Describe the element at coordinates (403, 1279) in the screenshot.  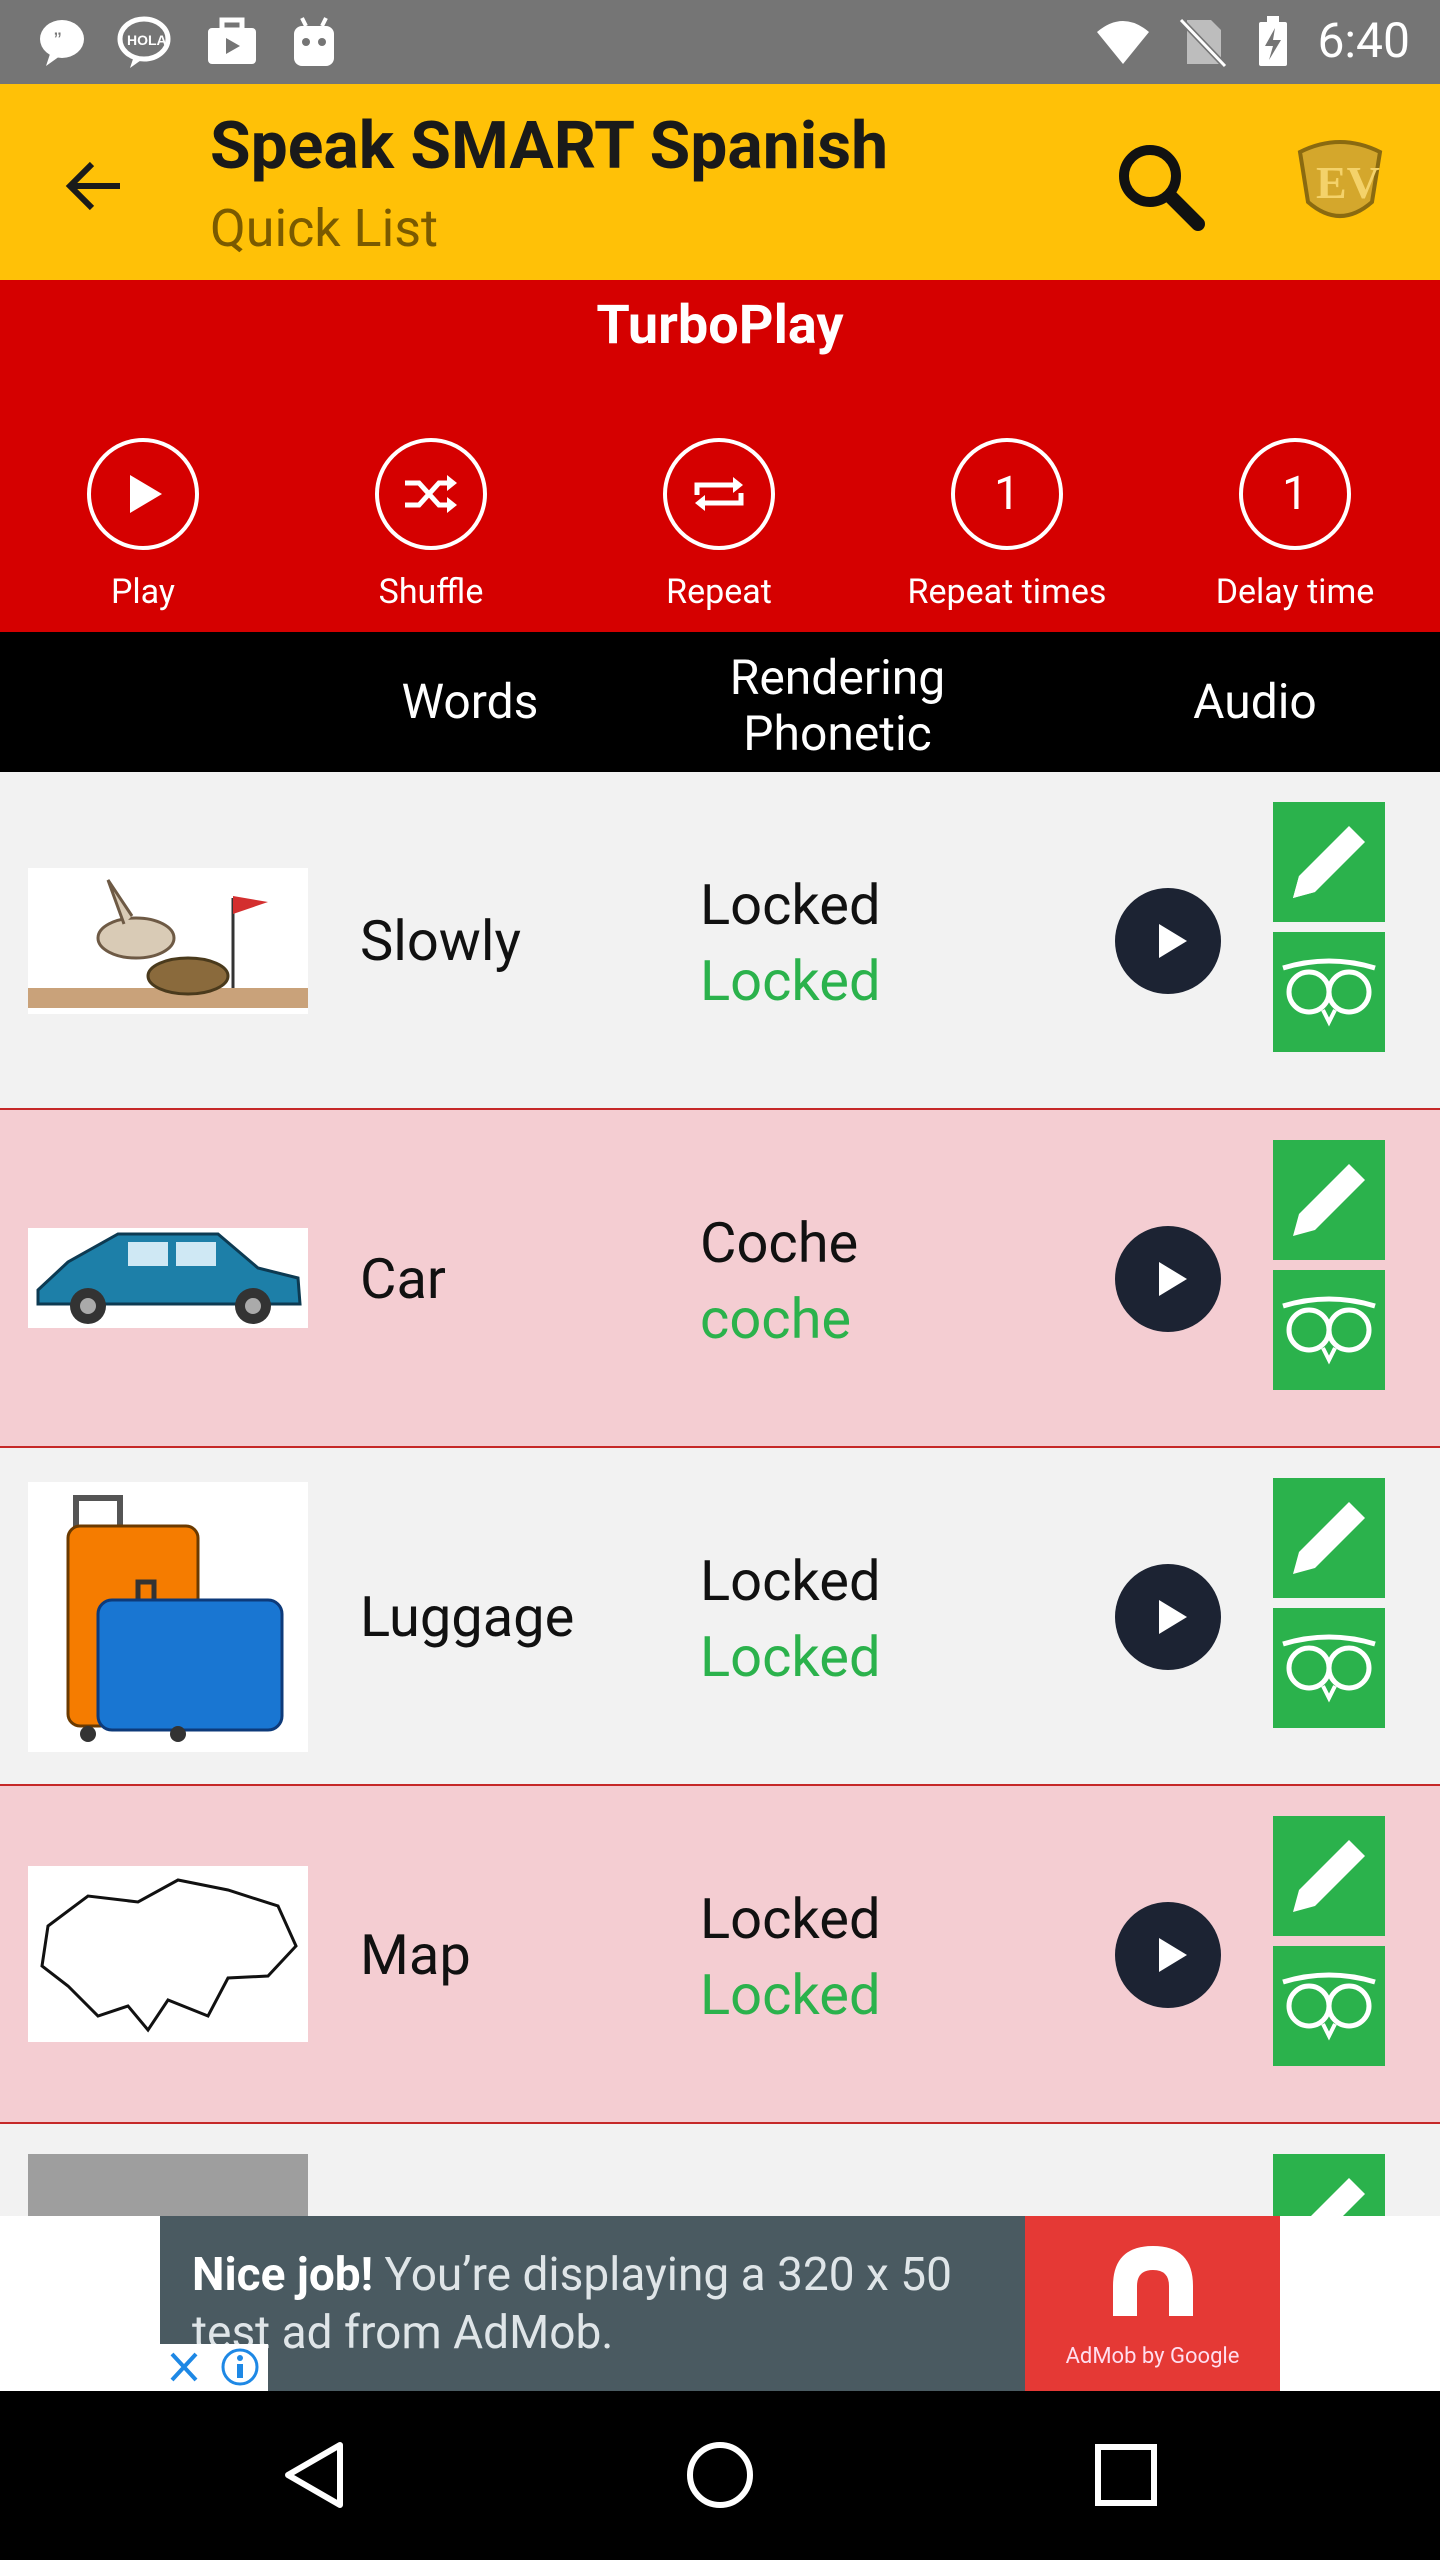
I see `row-word: Car` at that location.